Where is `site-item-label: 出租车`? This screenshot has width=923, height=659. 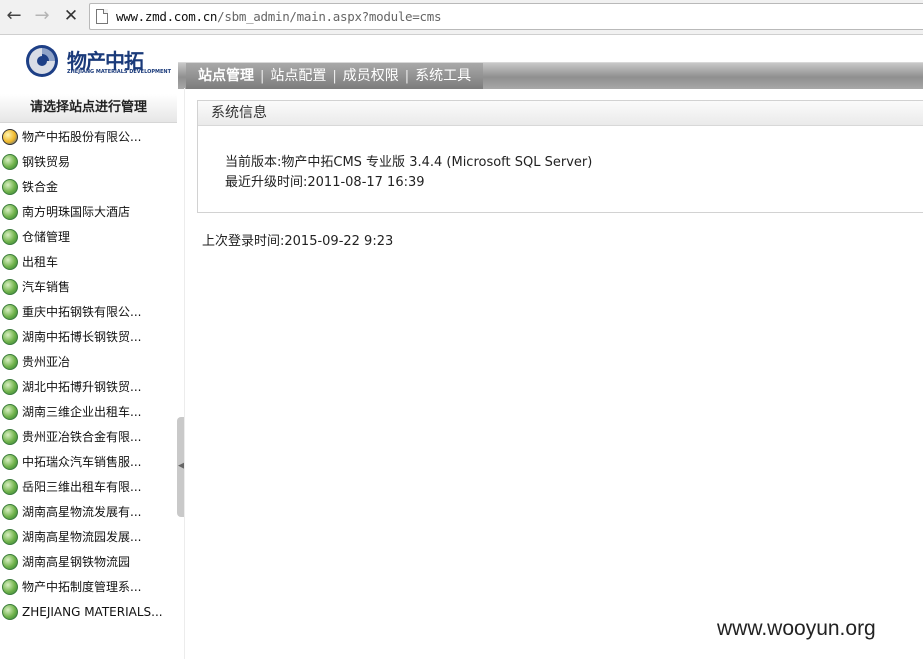 site-item-label: 出租车 is located at coordinates (40, 262).